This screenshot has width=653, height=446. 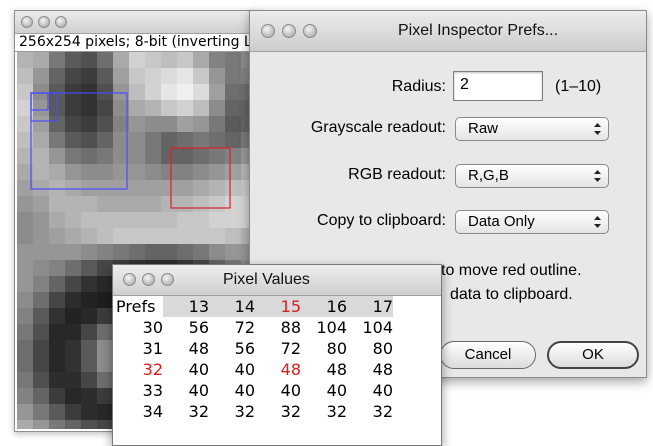 I want to click on ok-button: OK, so click(x=593, y=355).